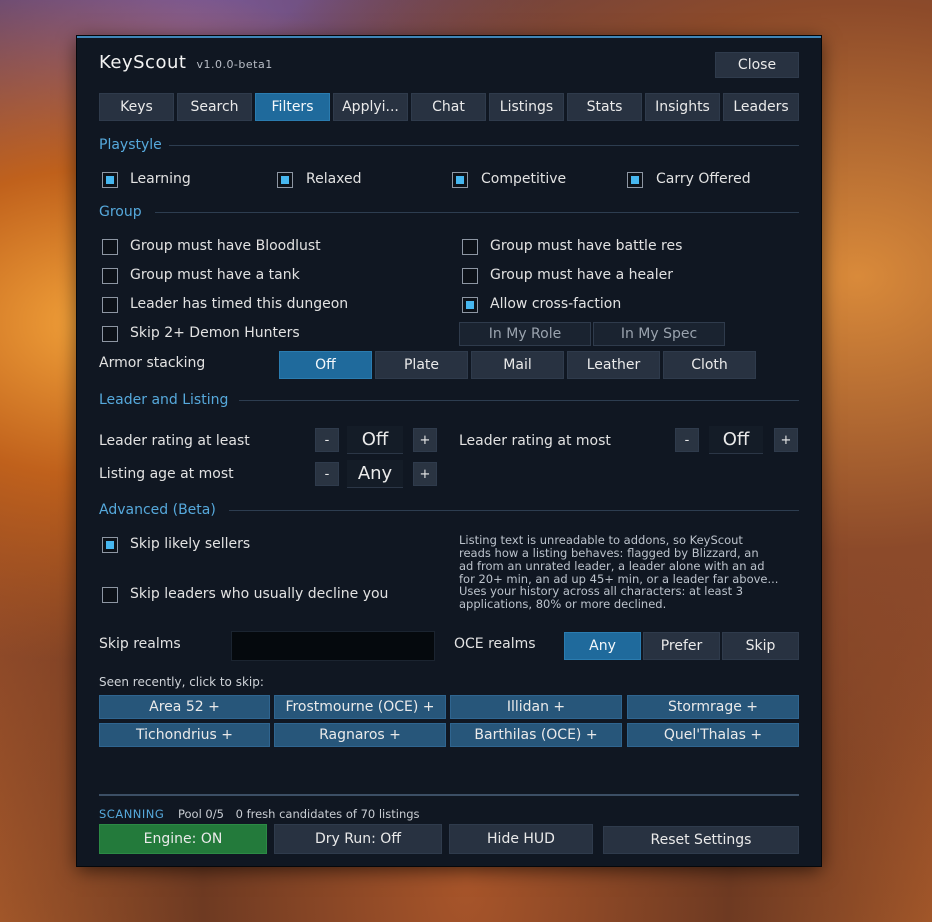 The width and height of the screenshot is (932, 922). Describe the element at coordinates (703, 179) in the screenshot. I see `label-carry-offered: Carry Offered` at that location.